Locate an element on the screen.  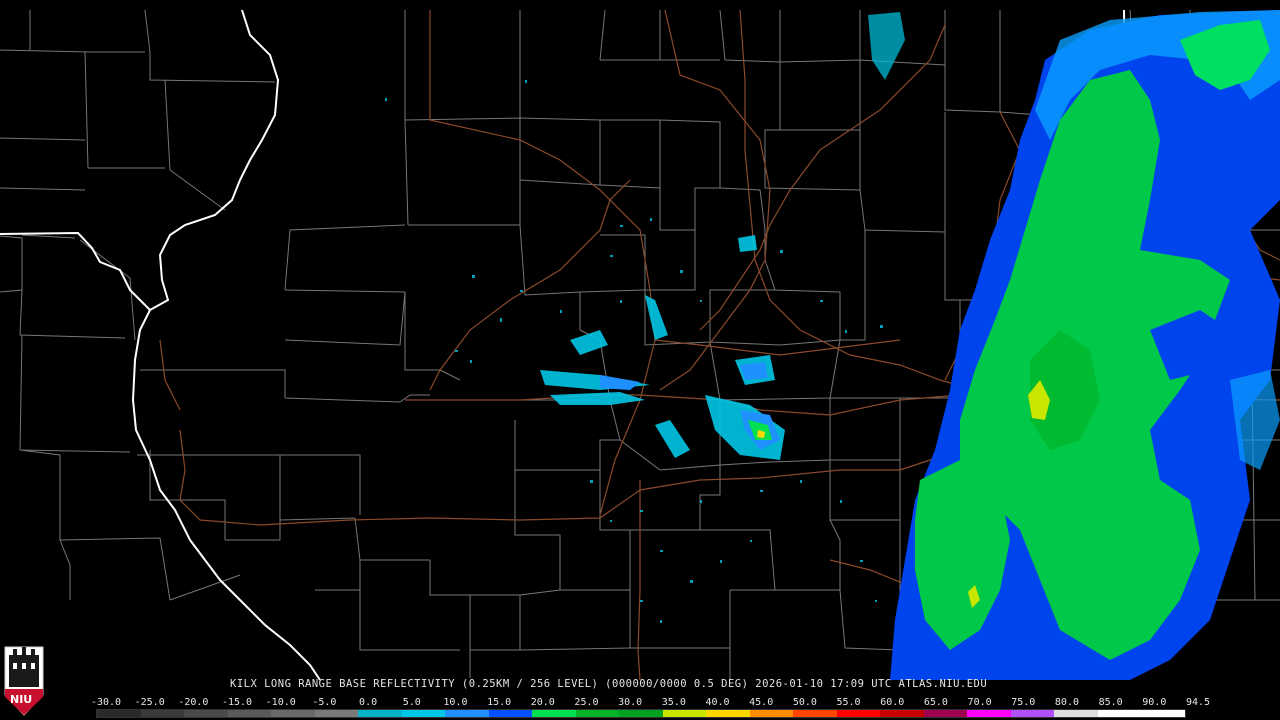
scale-label: 20.0 is located at coordinates (542, 702).